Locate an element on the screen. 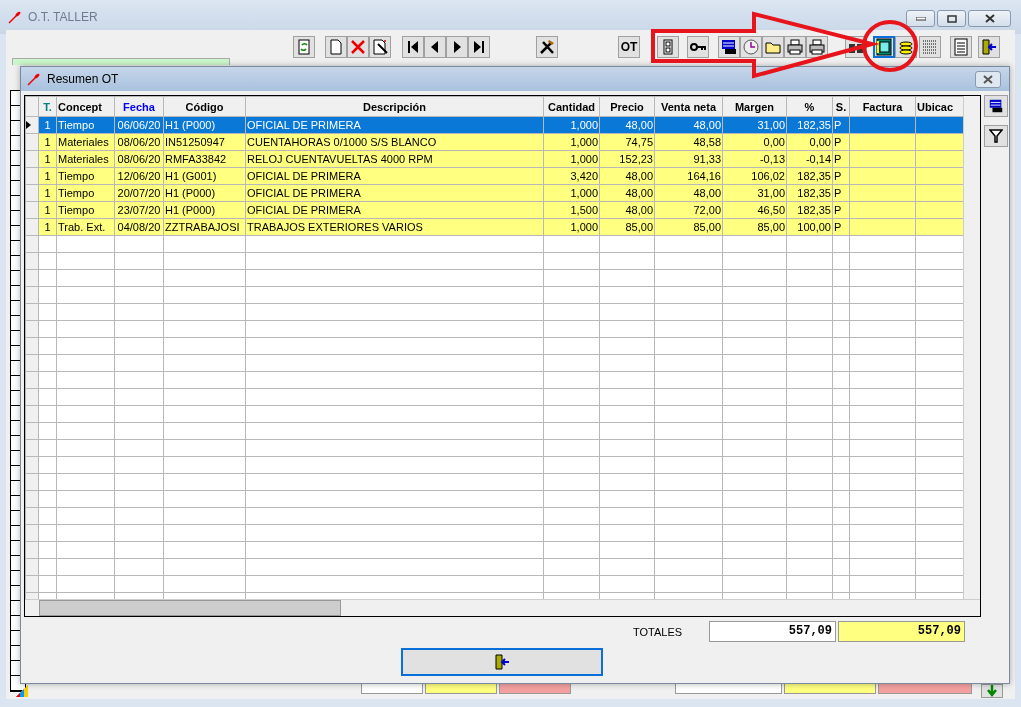 This screenshot has height=707, width=1021. chart-button is located at coordinates (996, 106).